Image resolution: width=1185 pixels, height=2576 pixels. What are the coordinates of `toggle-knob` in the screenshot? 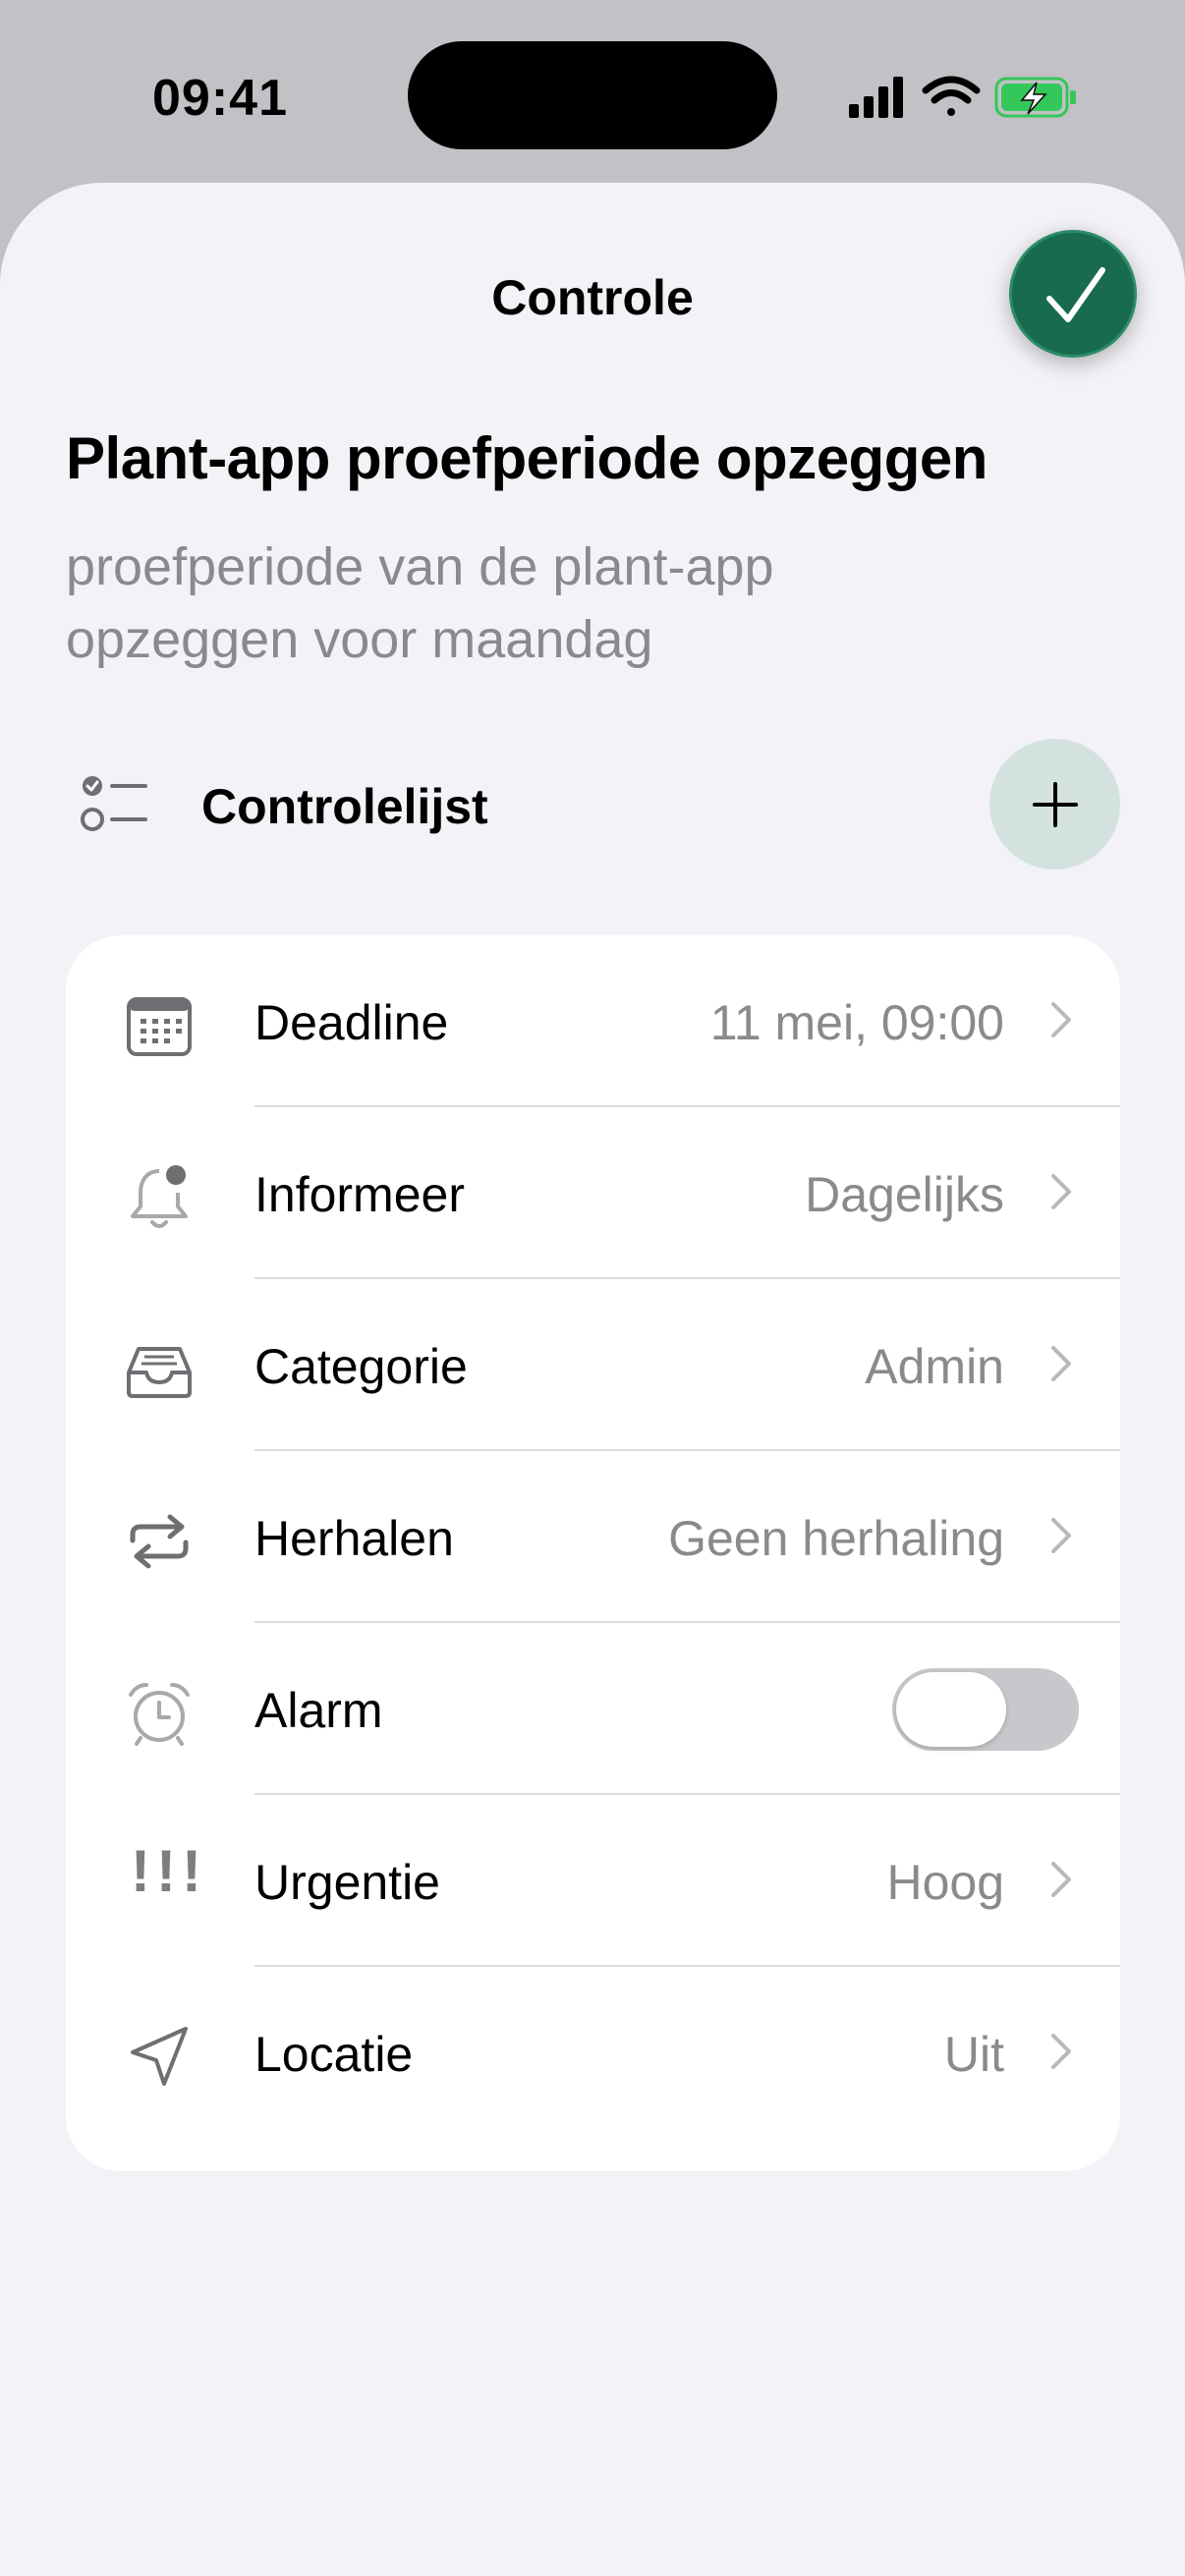 It's located at (951, 1709).